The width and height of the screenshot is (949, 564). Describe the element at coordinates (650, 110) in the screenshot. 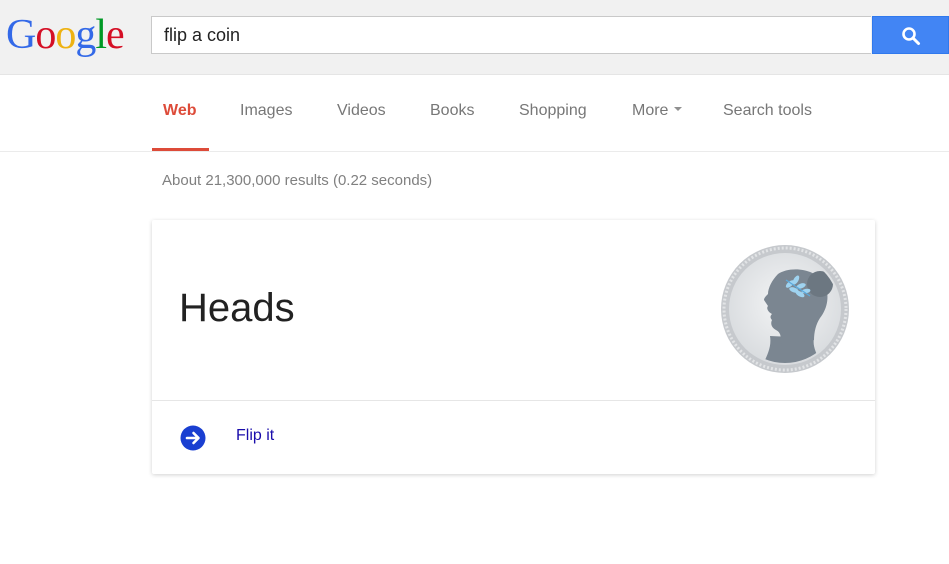

I see `tab-more-label: More` at that location.